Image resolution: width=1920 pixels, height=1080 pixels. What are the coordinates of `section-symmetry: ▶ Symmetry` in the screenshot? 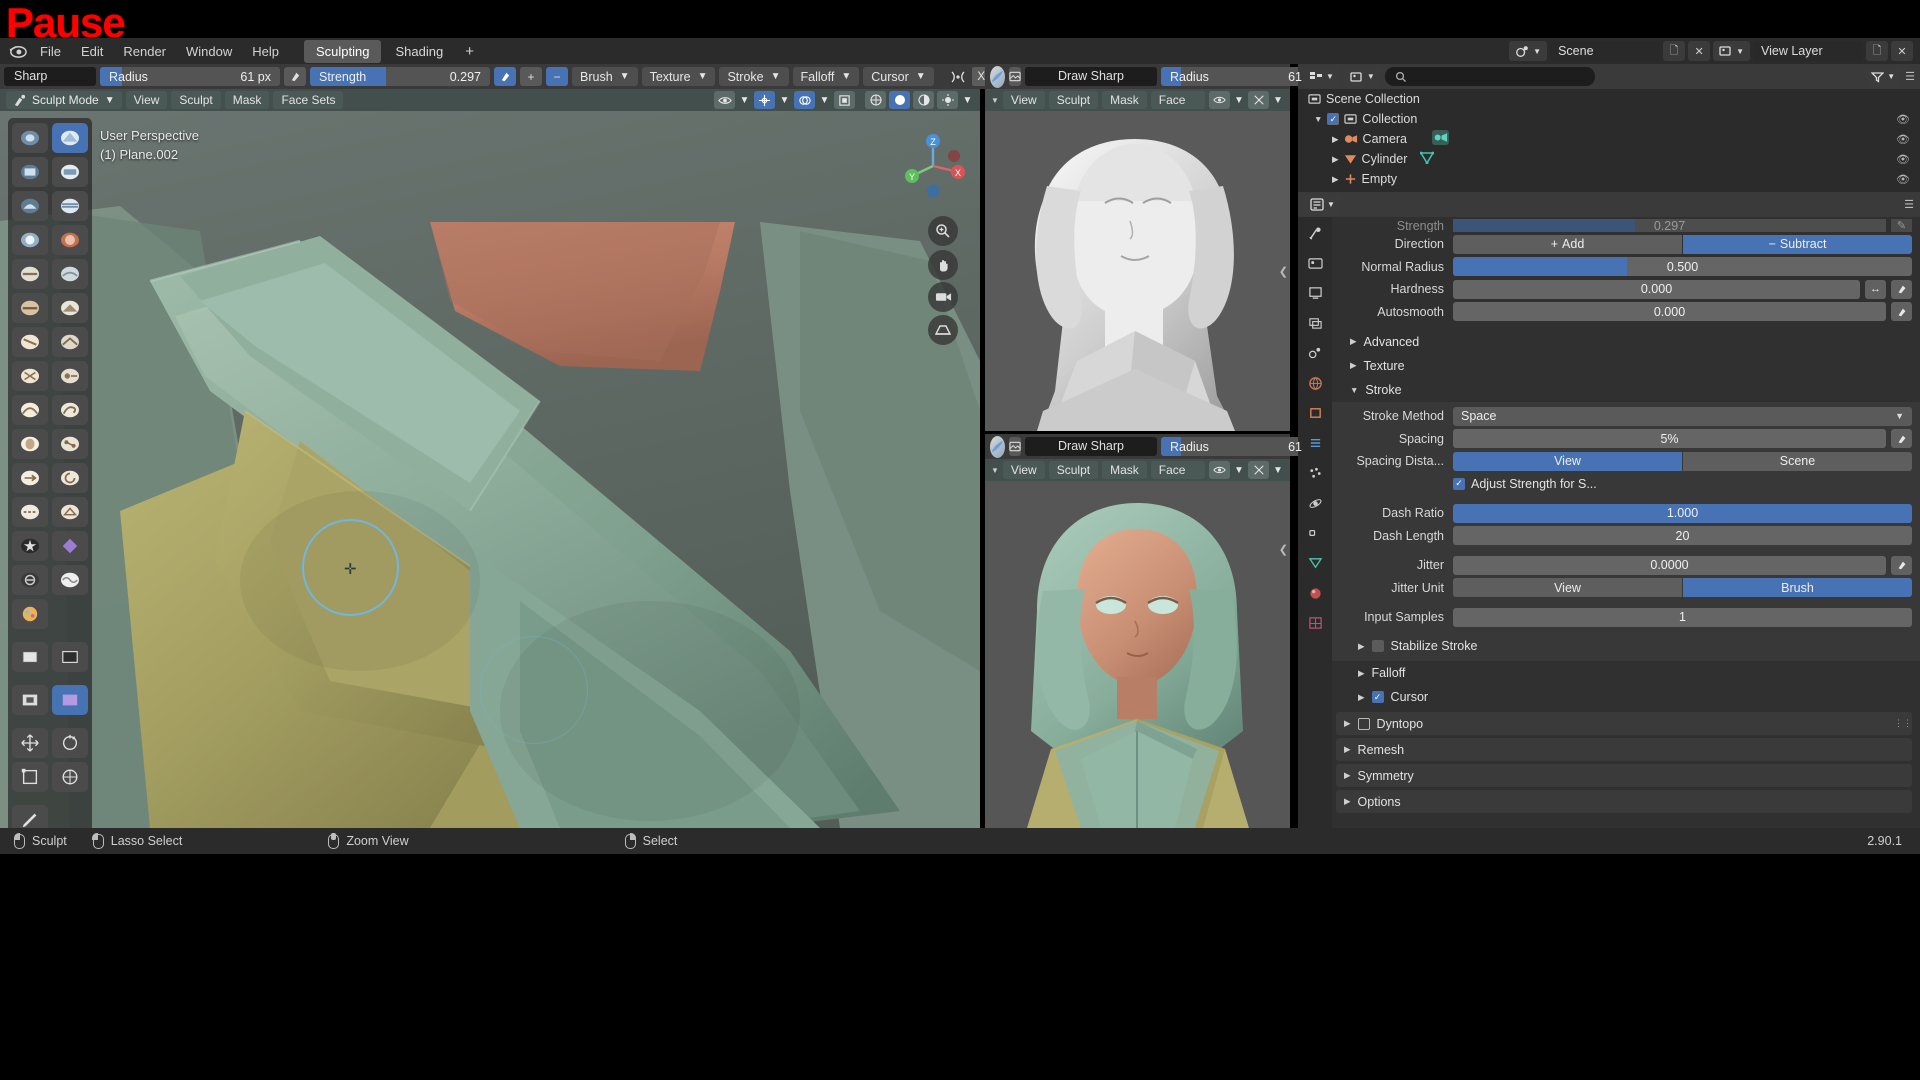 It's located at (1624, 775).